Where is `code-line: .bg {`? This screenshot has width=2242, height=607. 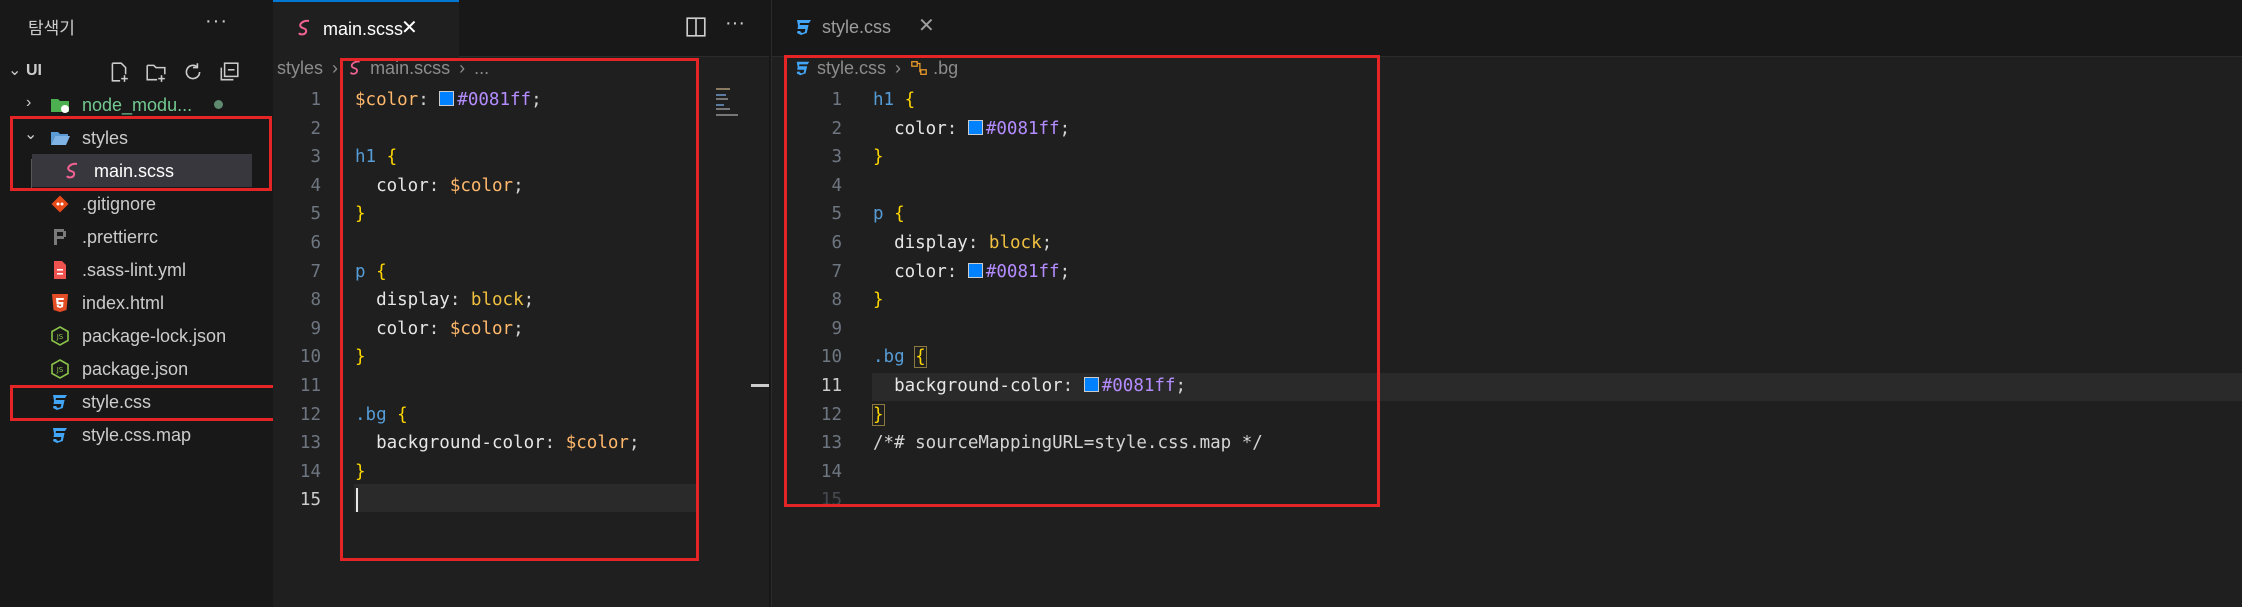
code-line: .bg { is located at coordinates (900, 357).